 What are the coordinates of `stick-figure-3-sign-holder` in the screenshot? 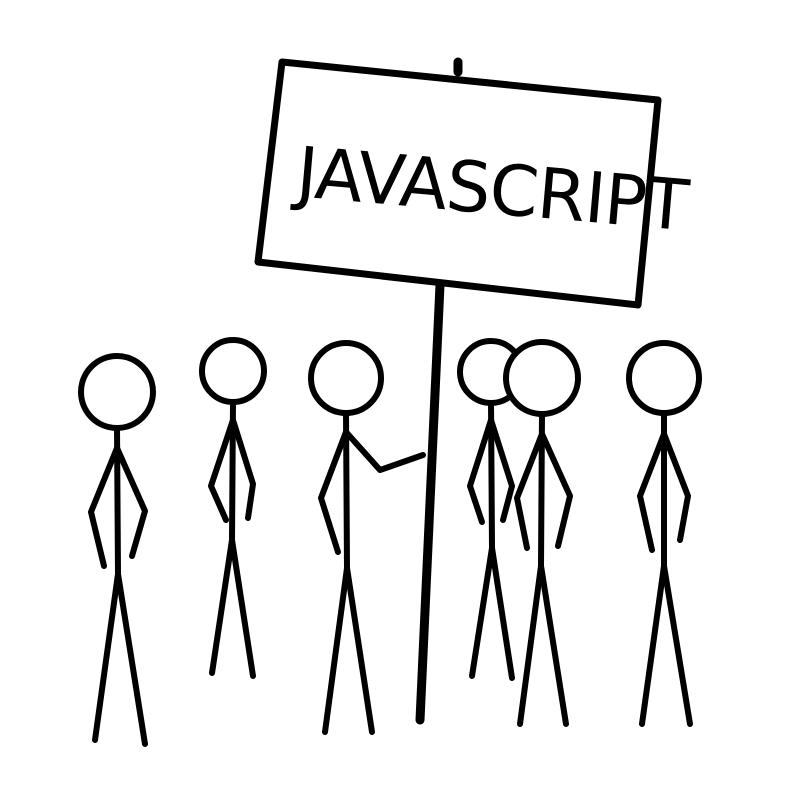 It's located at (367, 537).